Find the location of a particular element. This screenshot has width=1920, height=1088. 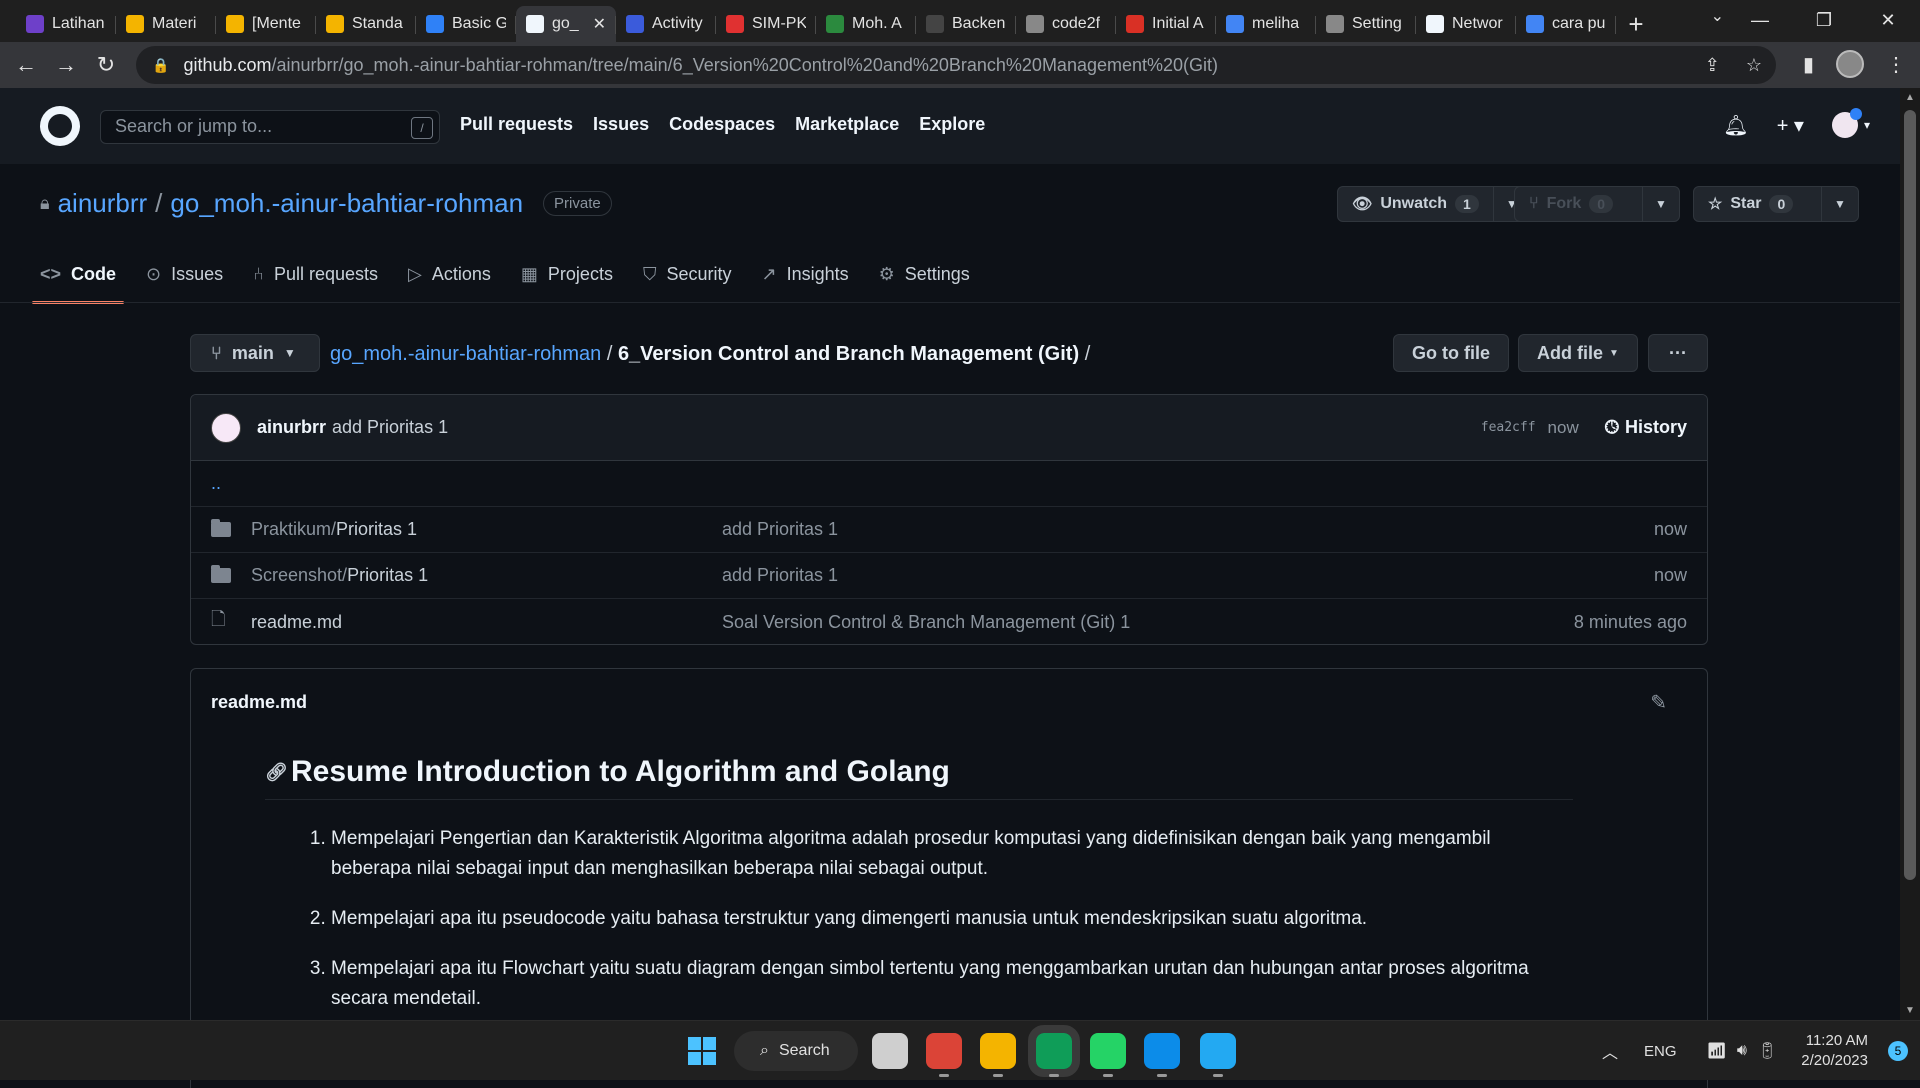

scroll-down-icon: ▼ is located at coordinates (1910, 1010).